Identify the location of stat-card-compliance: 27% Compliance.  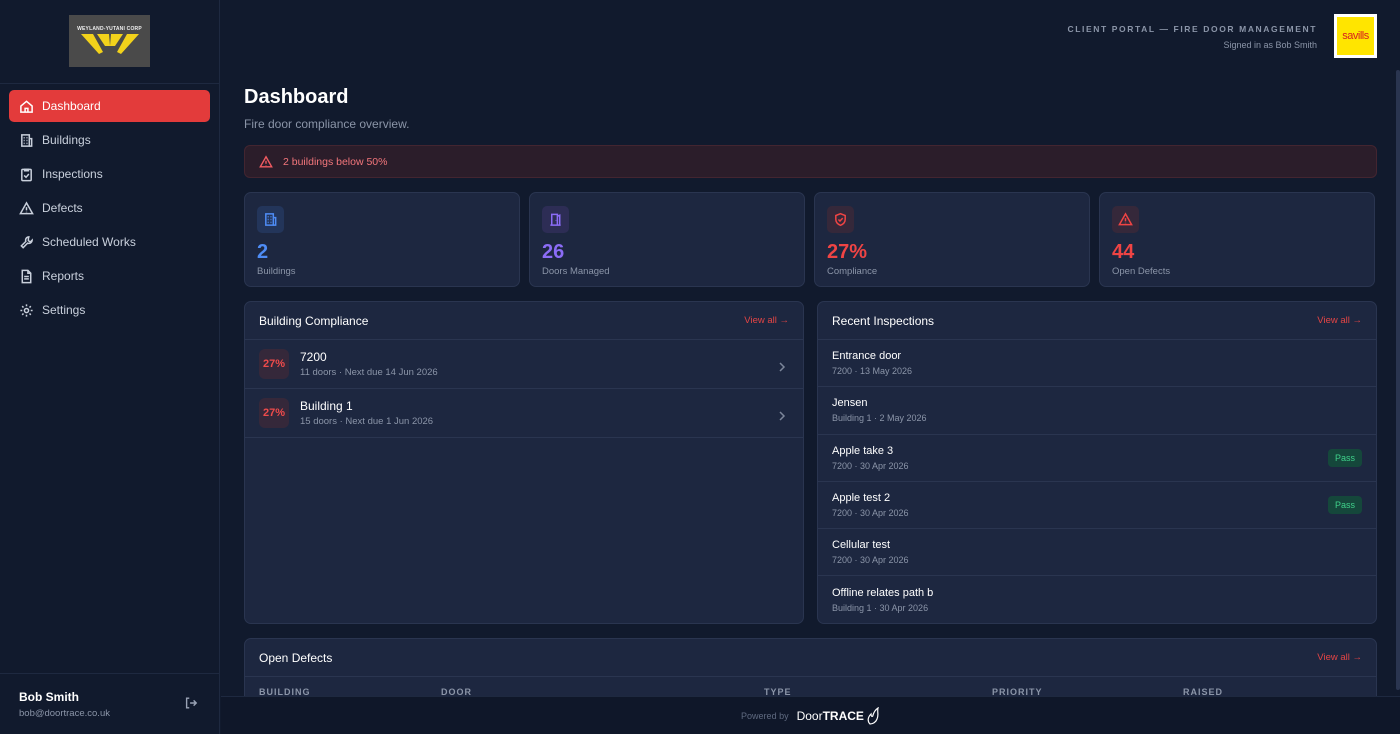
(952, 239).